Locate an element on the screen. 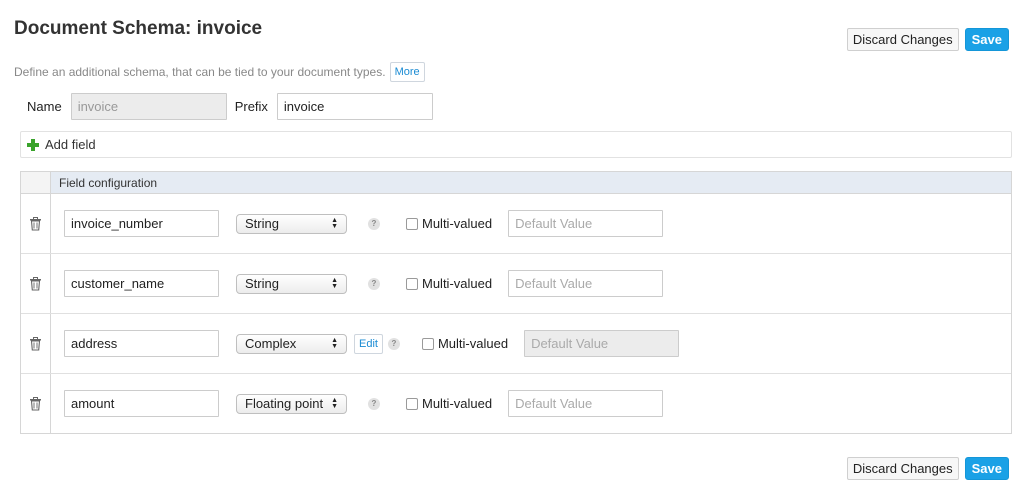 The height and width of the screenshot is (496, 1025). table-row: Floating point ▲▼ ? Multi-valued is located at coordinates (516, 403).